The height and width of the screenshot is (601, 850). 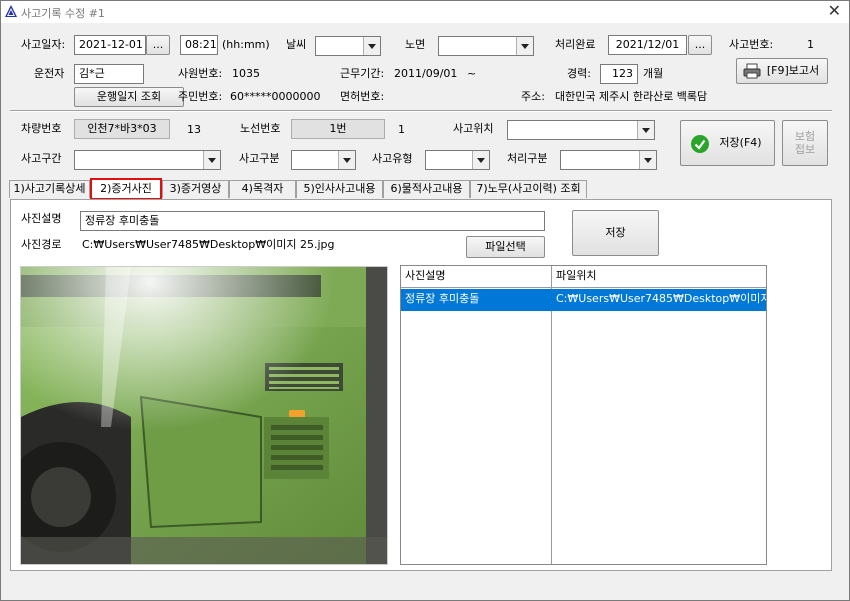 What do you see at coordinates (129, 97) in the screenshot?
I see `driving-log-button: 운행일지 조회` at bounding box center [129, 97].